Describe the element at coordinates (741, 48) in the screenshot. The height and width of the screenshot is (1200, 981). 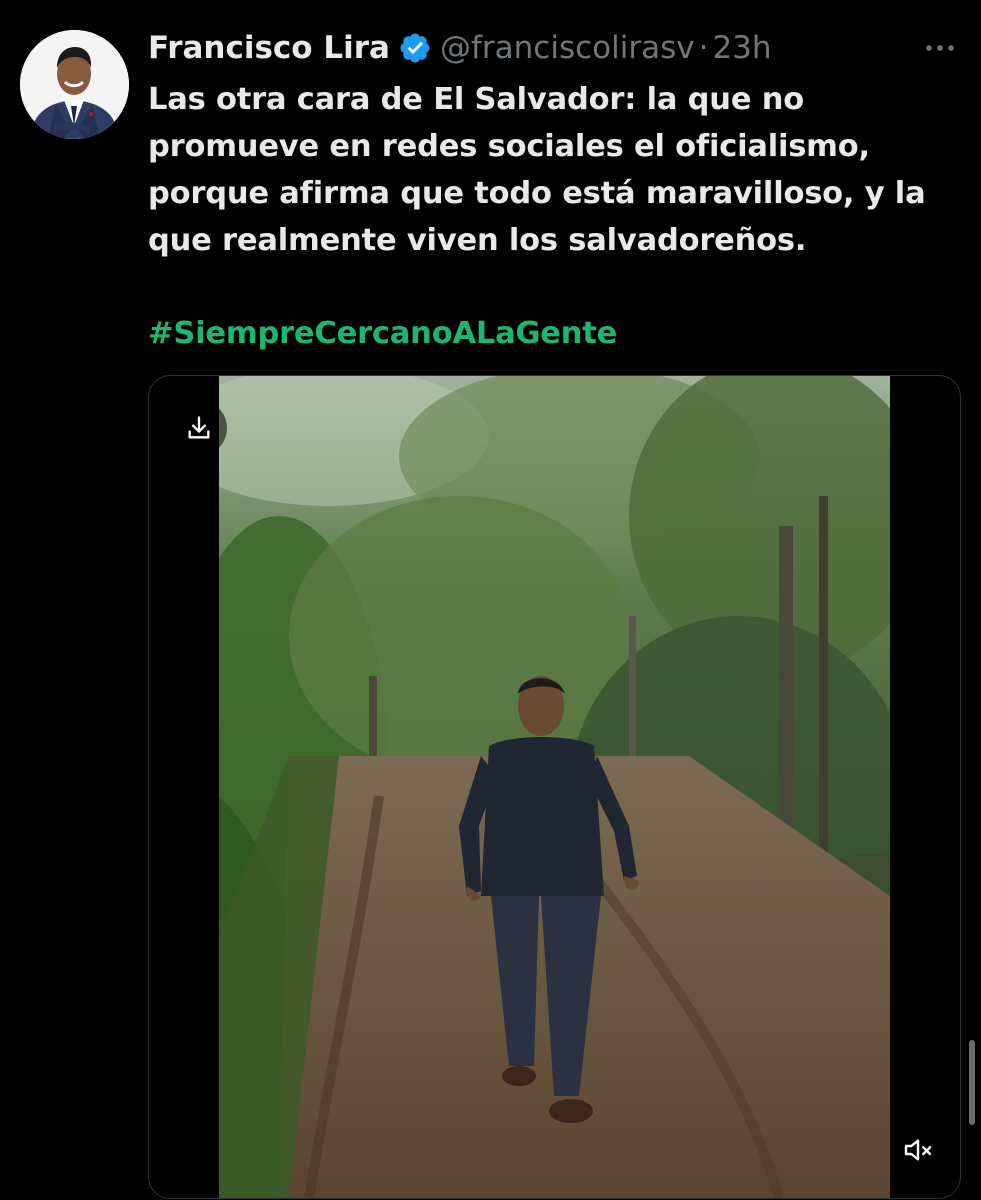
I see `timestamp: 23h` at that location.